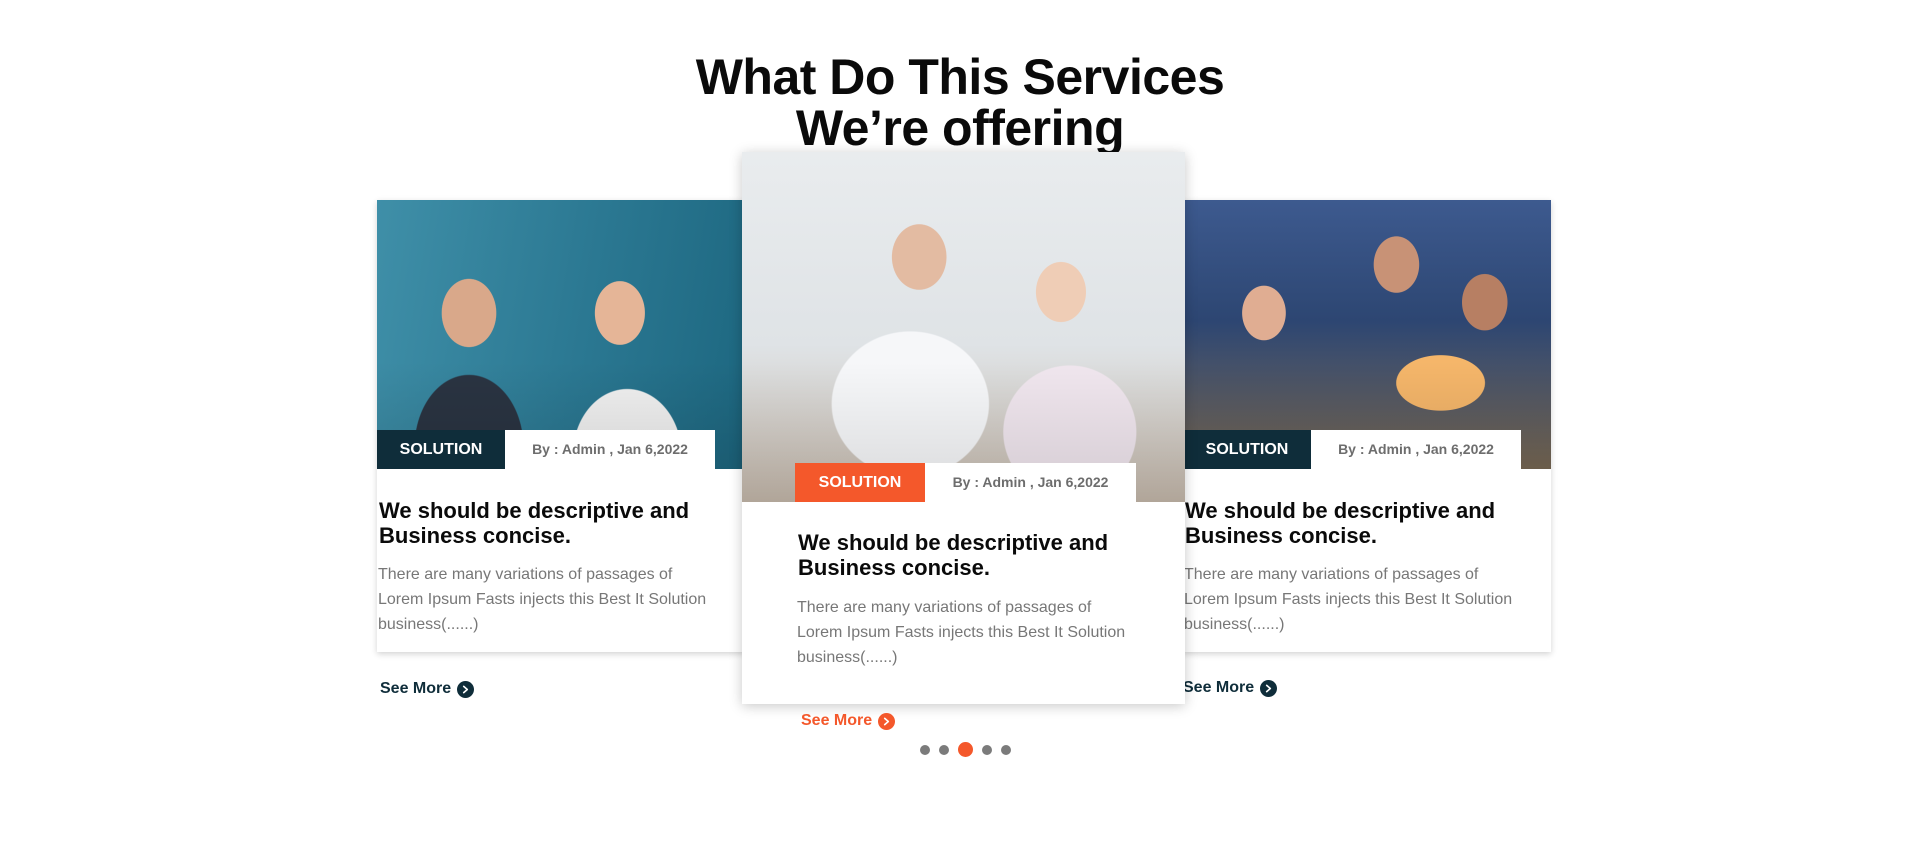 Image resolution: width=1920 pixels, height=849 pixels. I want to click on carousel-dot-active, so click(965, 749).